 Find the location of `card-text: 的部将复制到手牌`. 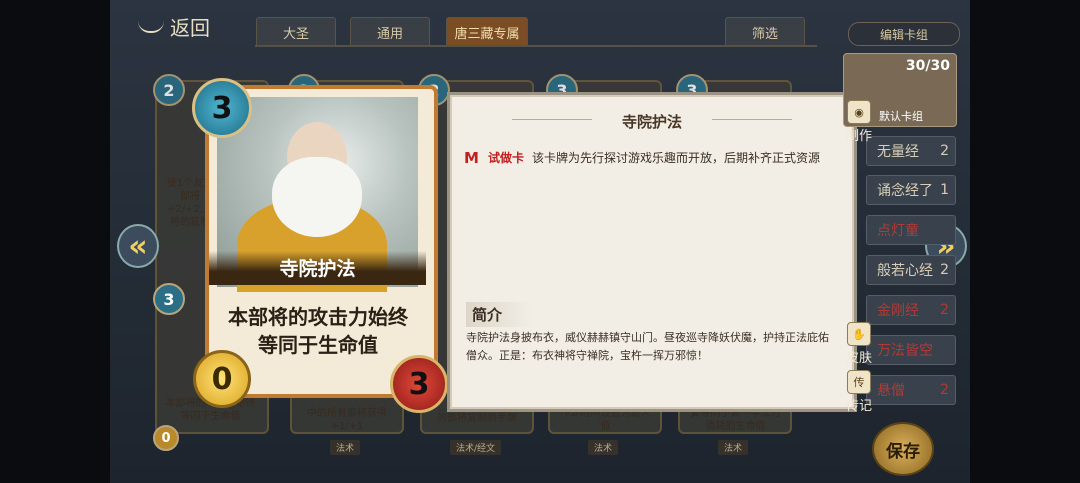

card-text: 的部将复制到手牌 is located at coordinates (477, 418).